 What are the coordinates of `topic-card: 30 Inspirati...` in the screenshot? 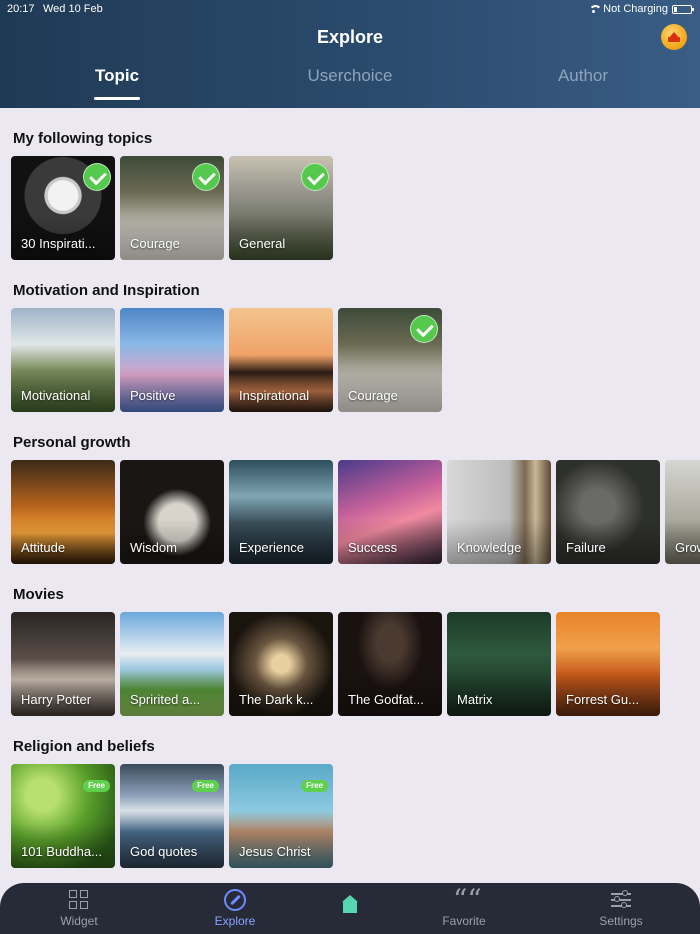 It's located at (63, 208).